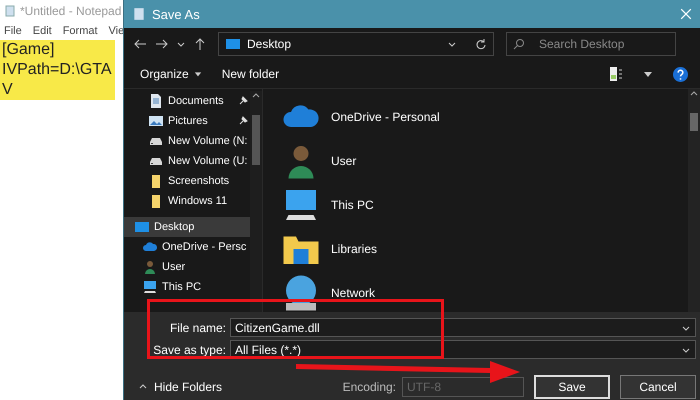 The width and height of the screenshot is (700, 400). I want to click on folder-item: OneDrive - Personal, so click(484, 117).